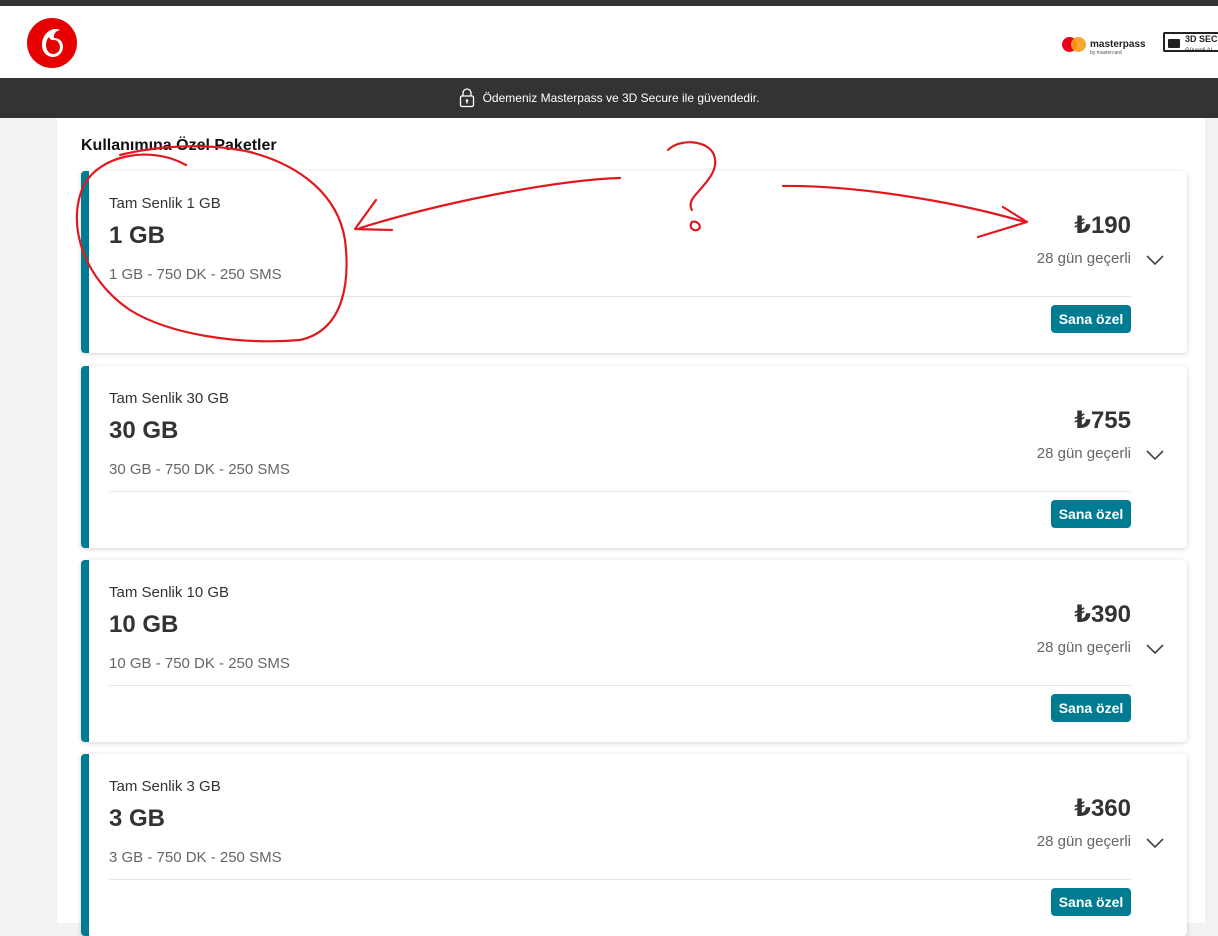  Describe the element at coordinates (144, 624) in the screenshot. I see `package-size: 10 GB` at that location.